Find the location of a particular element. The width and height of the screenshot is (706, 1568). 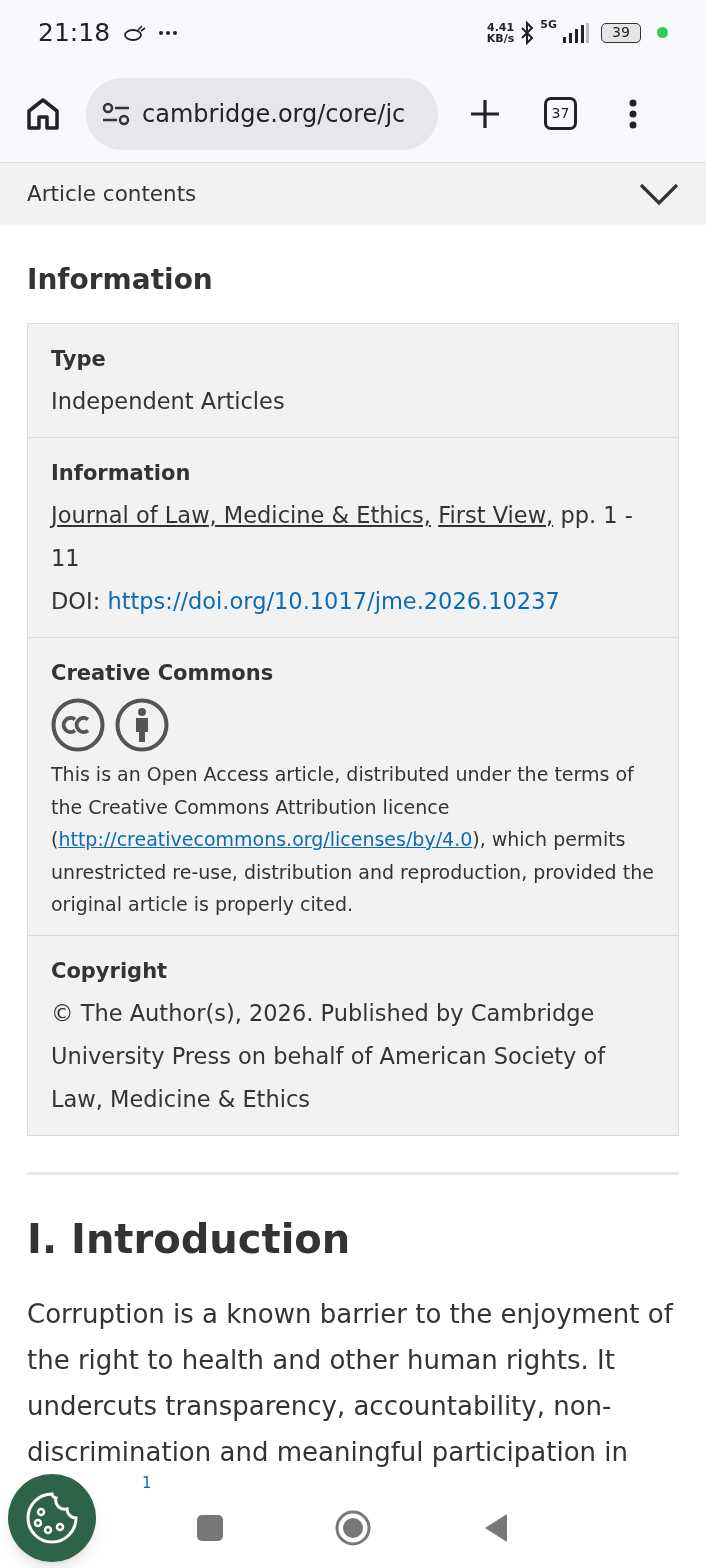

new-tab-icon is located at coordinates (485, 113).